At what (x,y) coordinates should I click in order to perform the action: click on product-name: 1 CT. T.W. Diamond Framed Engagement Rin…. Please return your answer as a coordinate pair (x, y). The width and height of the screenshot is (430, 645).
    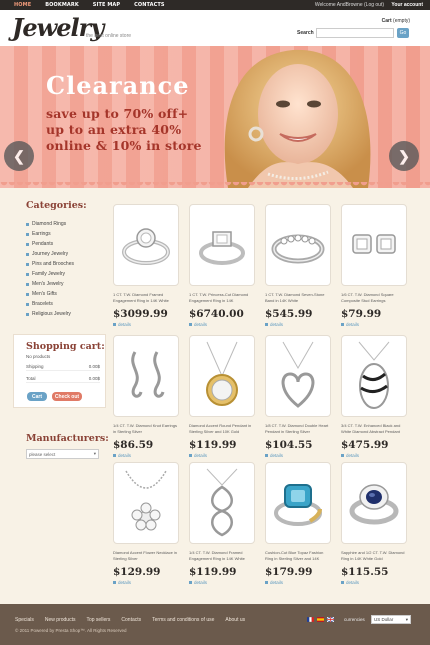
    Looking at the image, I should click on (146, 298).